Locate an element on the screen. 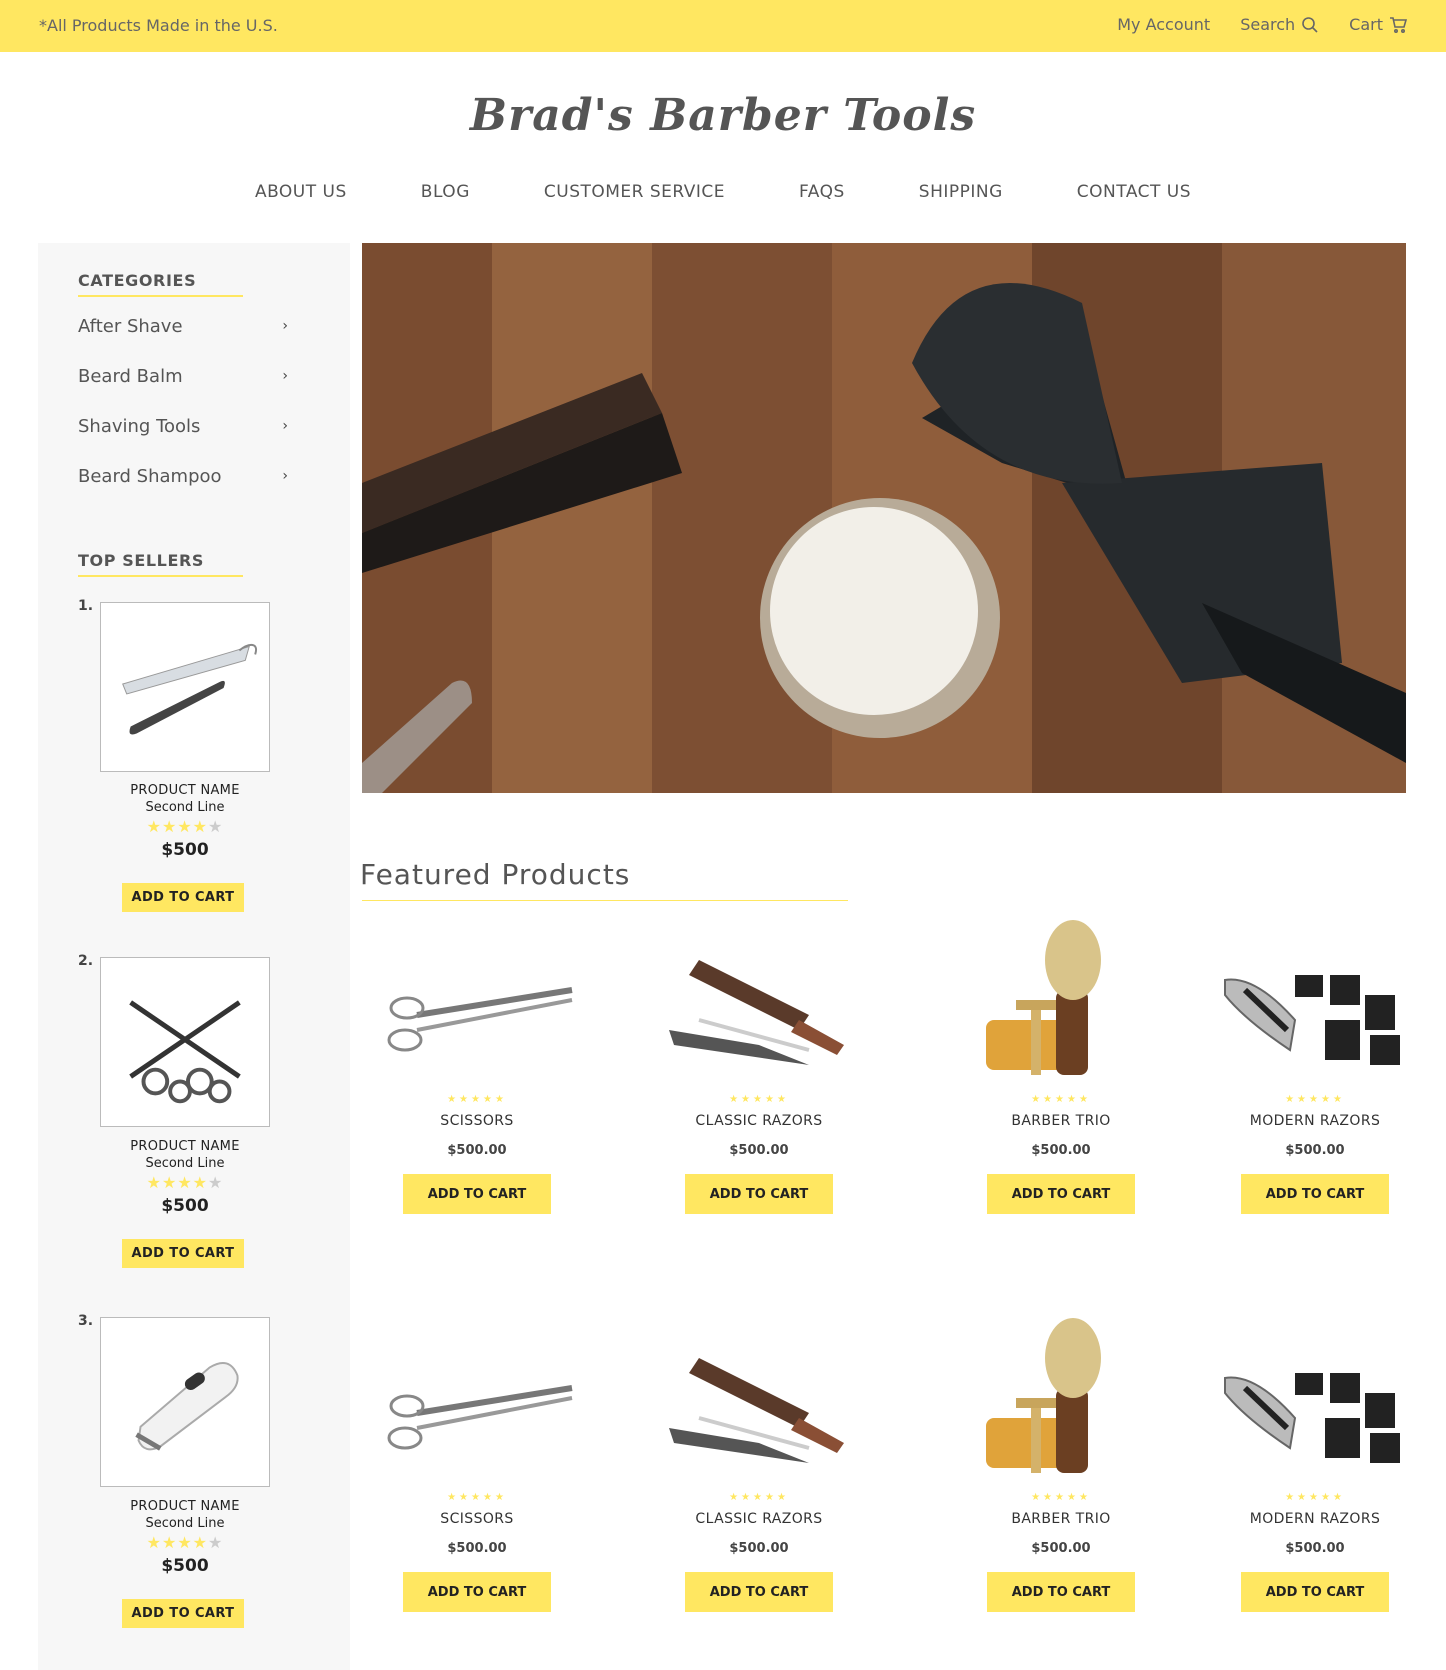 This screenshot has height=1670, width=1446. nav-shipping: SHIPPING is located at coordinates (961, 192).